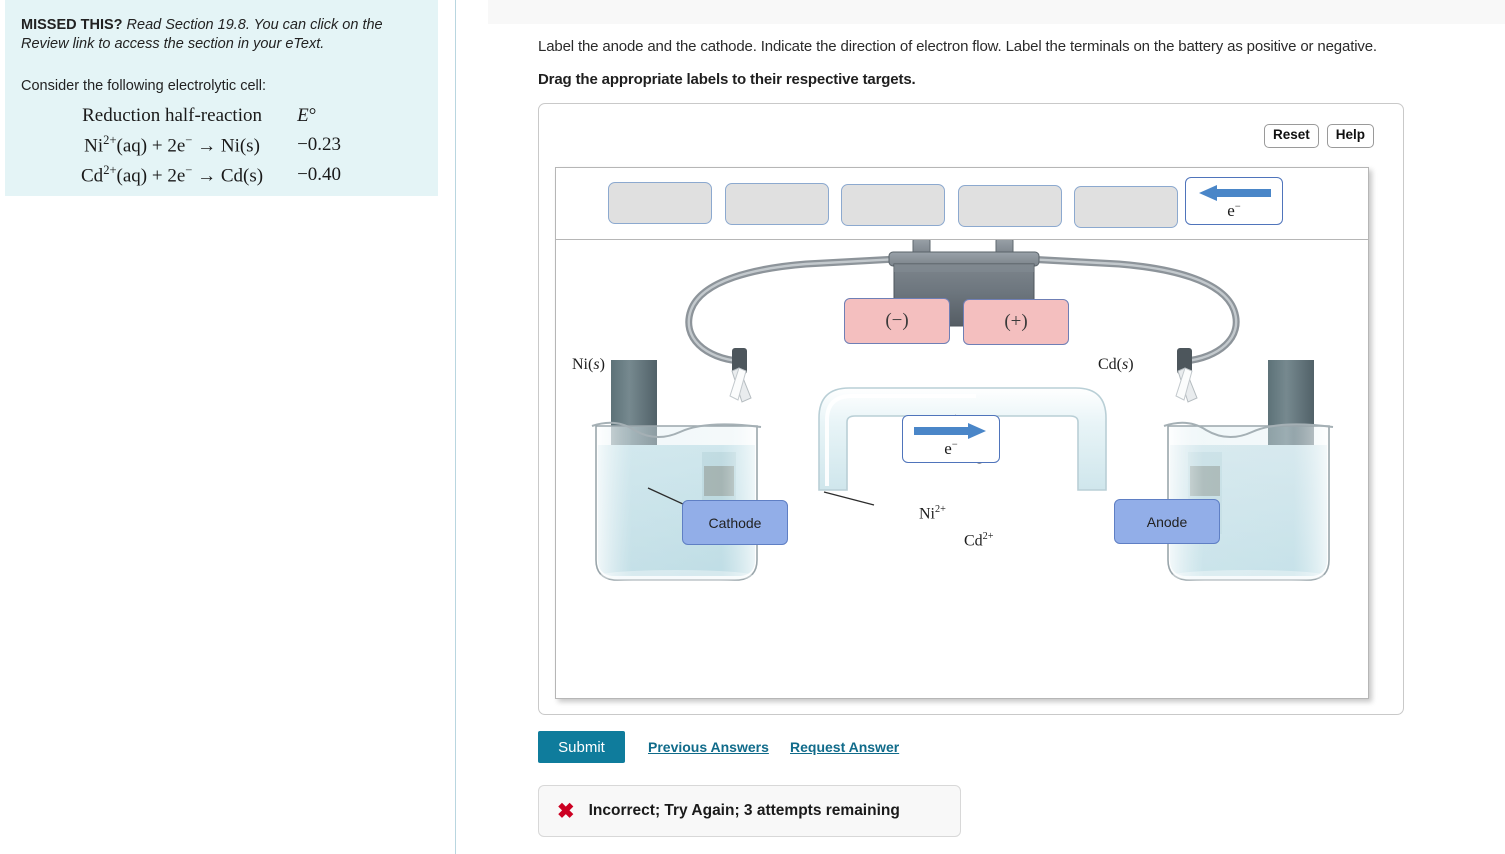  Describe the element at coordinates (1234, 210) in the screenshot. I see `electron-symbol-left: e−` at that location.